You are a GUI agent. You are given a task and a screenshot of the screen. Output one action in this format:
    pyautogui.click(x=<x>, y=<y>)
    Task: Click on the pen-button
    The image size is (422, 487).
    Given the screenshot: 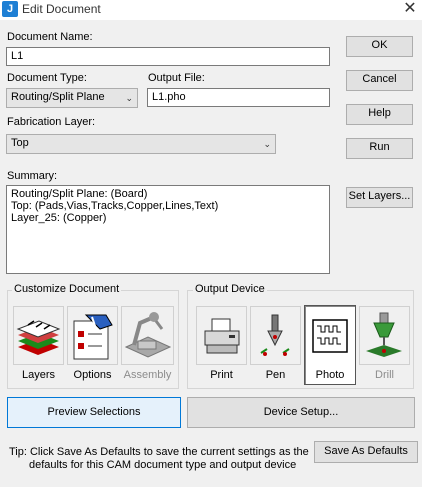 What is the action you would take?
    pyautogui.click(x=275, y=335)
    